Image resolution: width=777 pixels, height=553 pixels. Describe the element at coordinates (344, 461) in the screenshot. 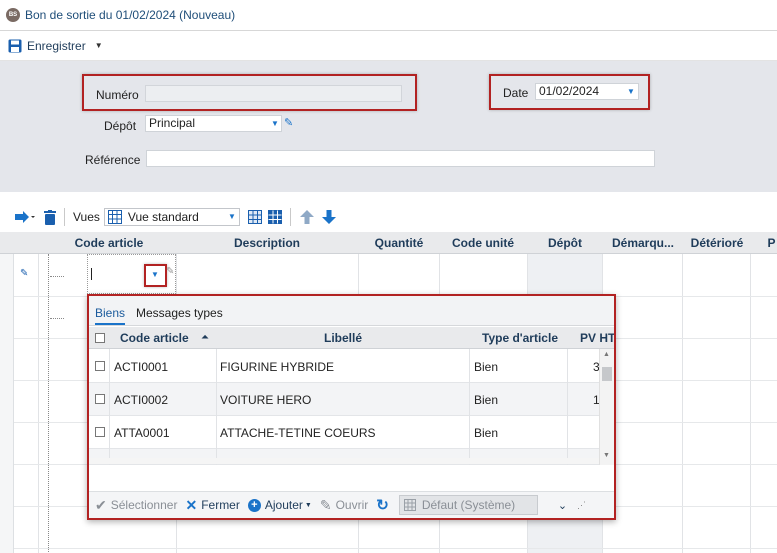

I see `popup-horizontal-scrollbar` at that location.